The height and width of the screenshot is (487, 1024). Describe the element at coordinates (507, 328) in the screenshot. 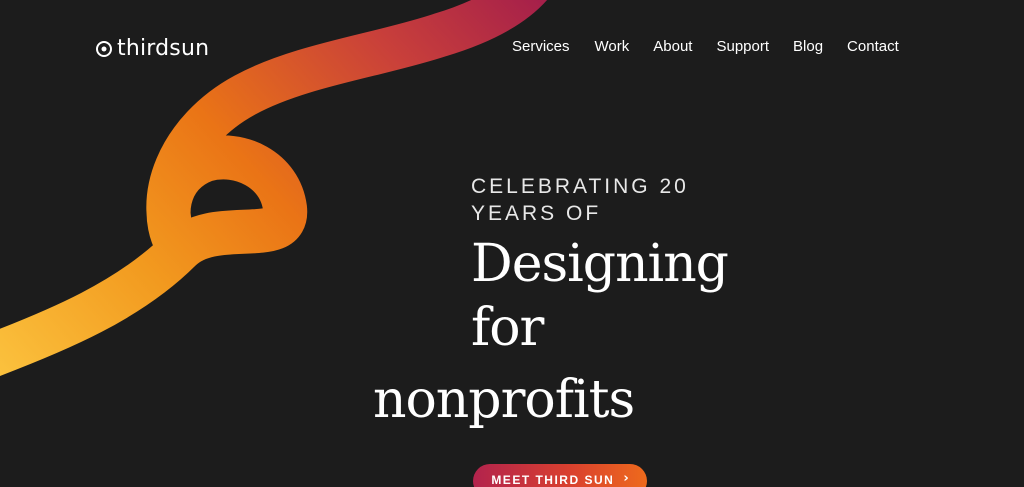

I see `hero-headline-line-2: for` at that location.